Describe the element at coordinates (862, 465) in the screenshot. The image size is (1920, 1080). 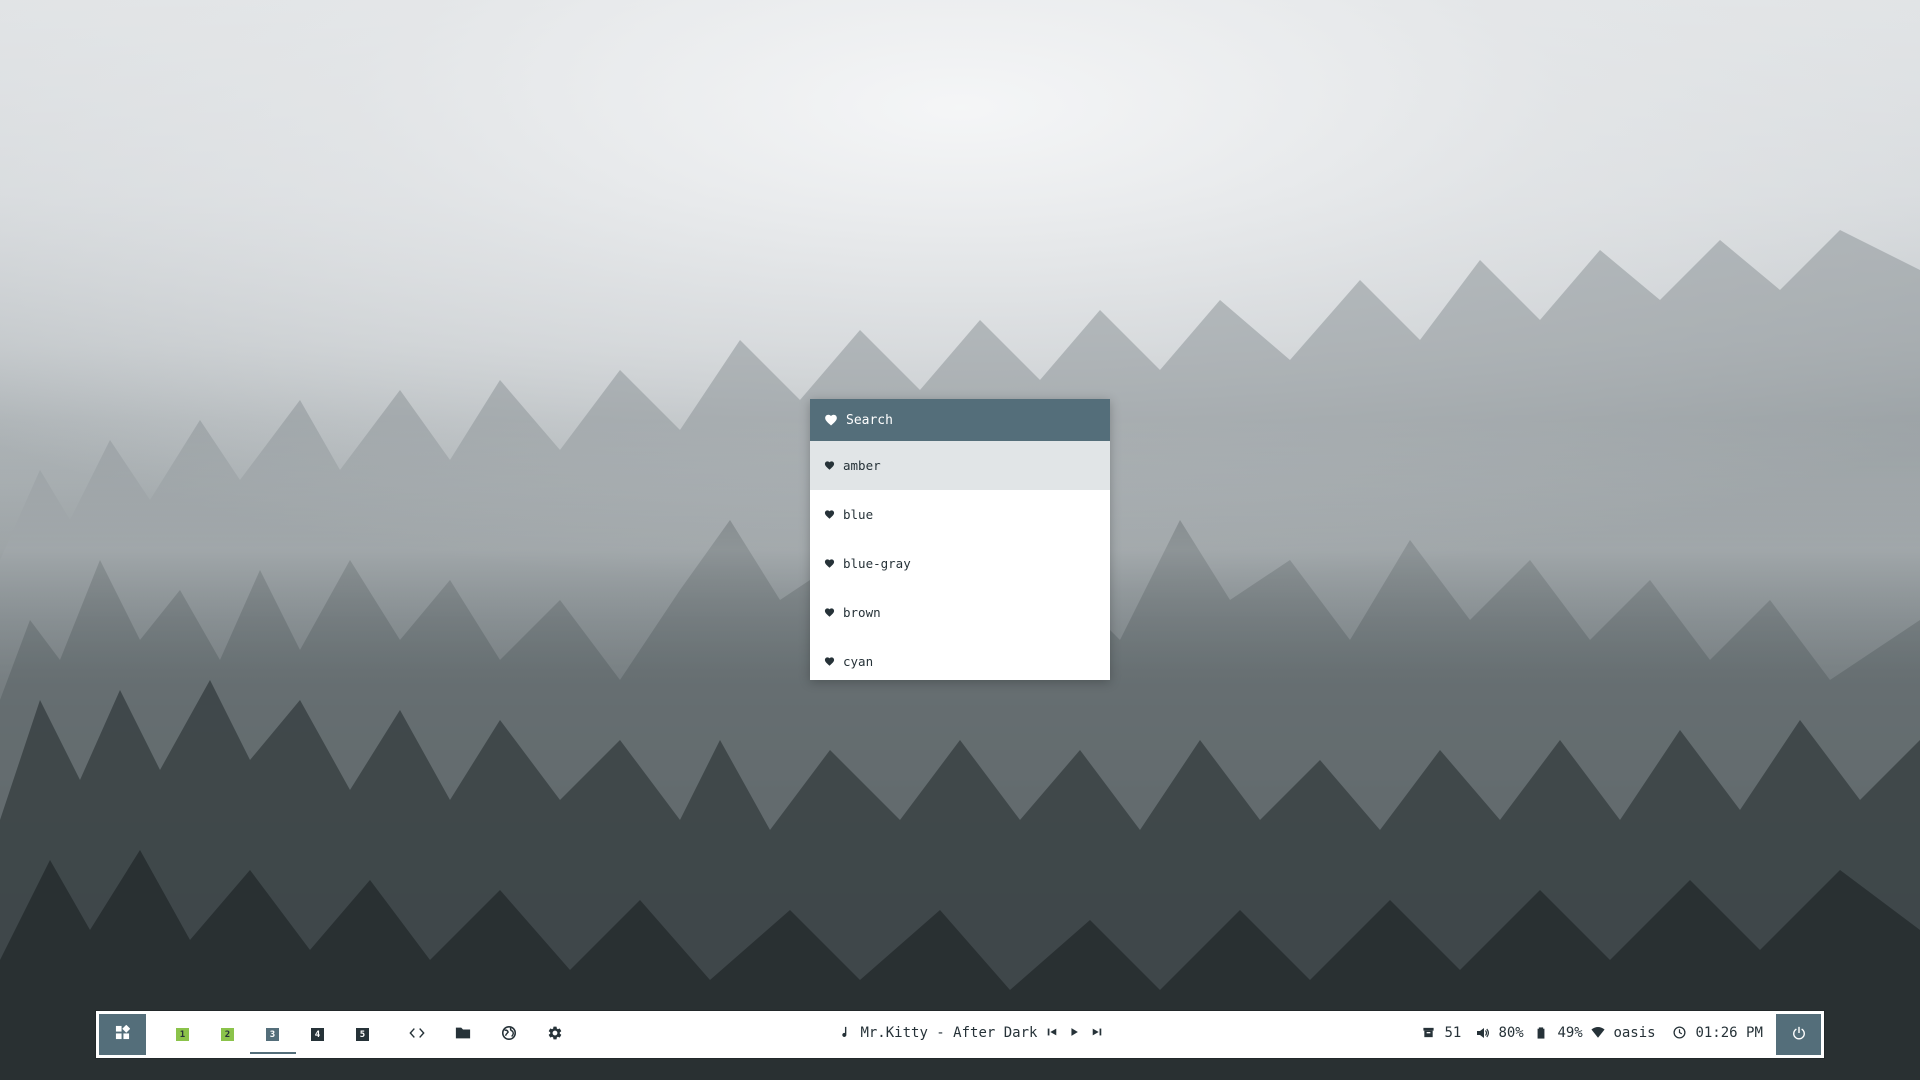
I see `list-item-label: amber` at that location.